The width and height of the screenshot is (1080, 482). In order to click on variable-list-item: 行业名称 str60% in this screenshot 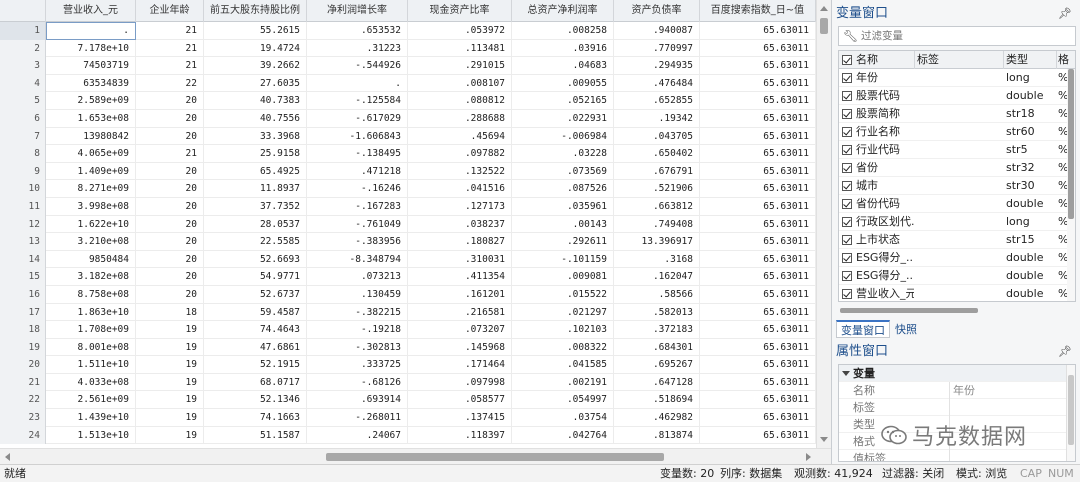, I will do `click(957, 132)`.